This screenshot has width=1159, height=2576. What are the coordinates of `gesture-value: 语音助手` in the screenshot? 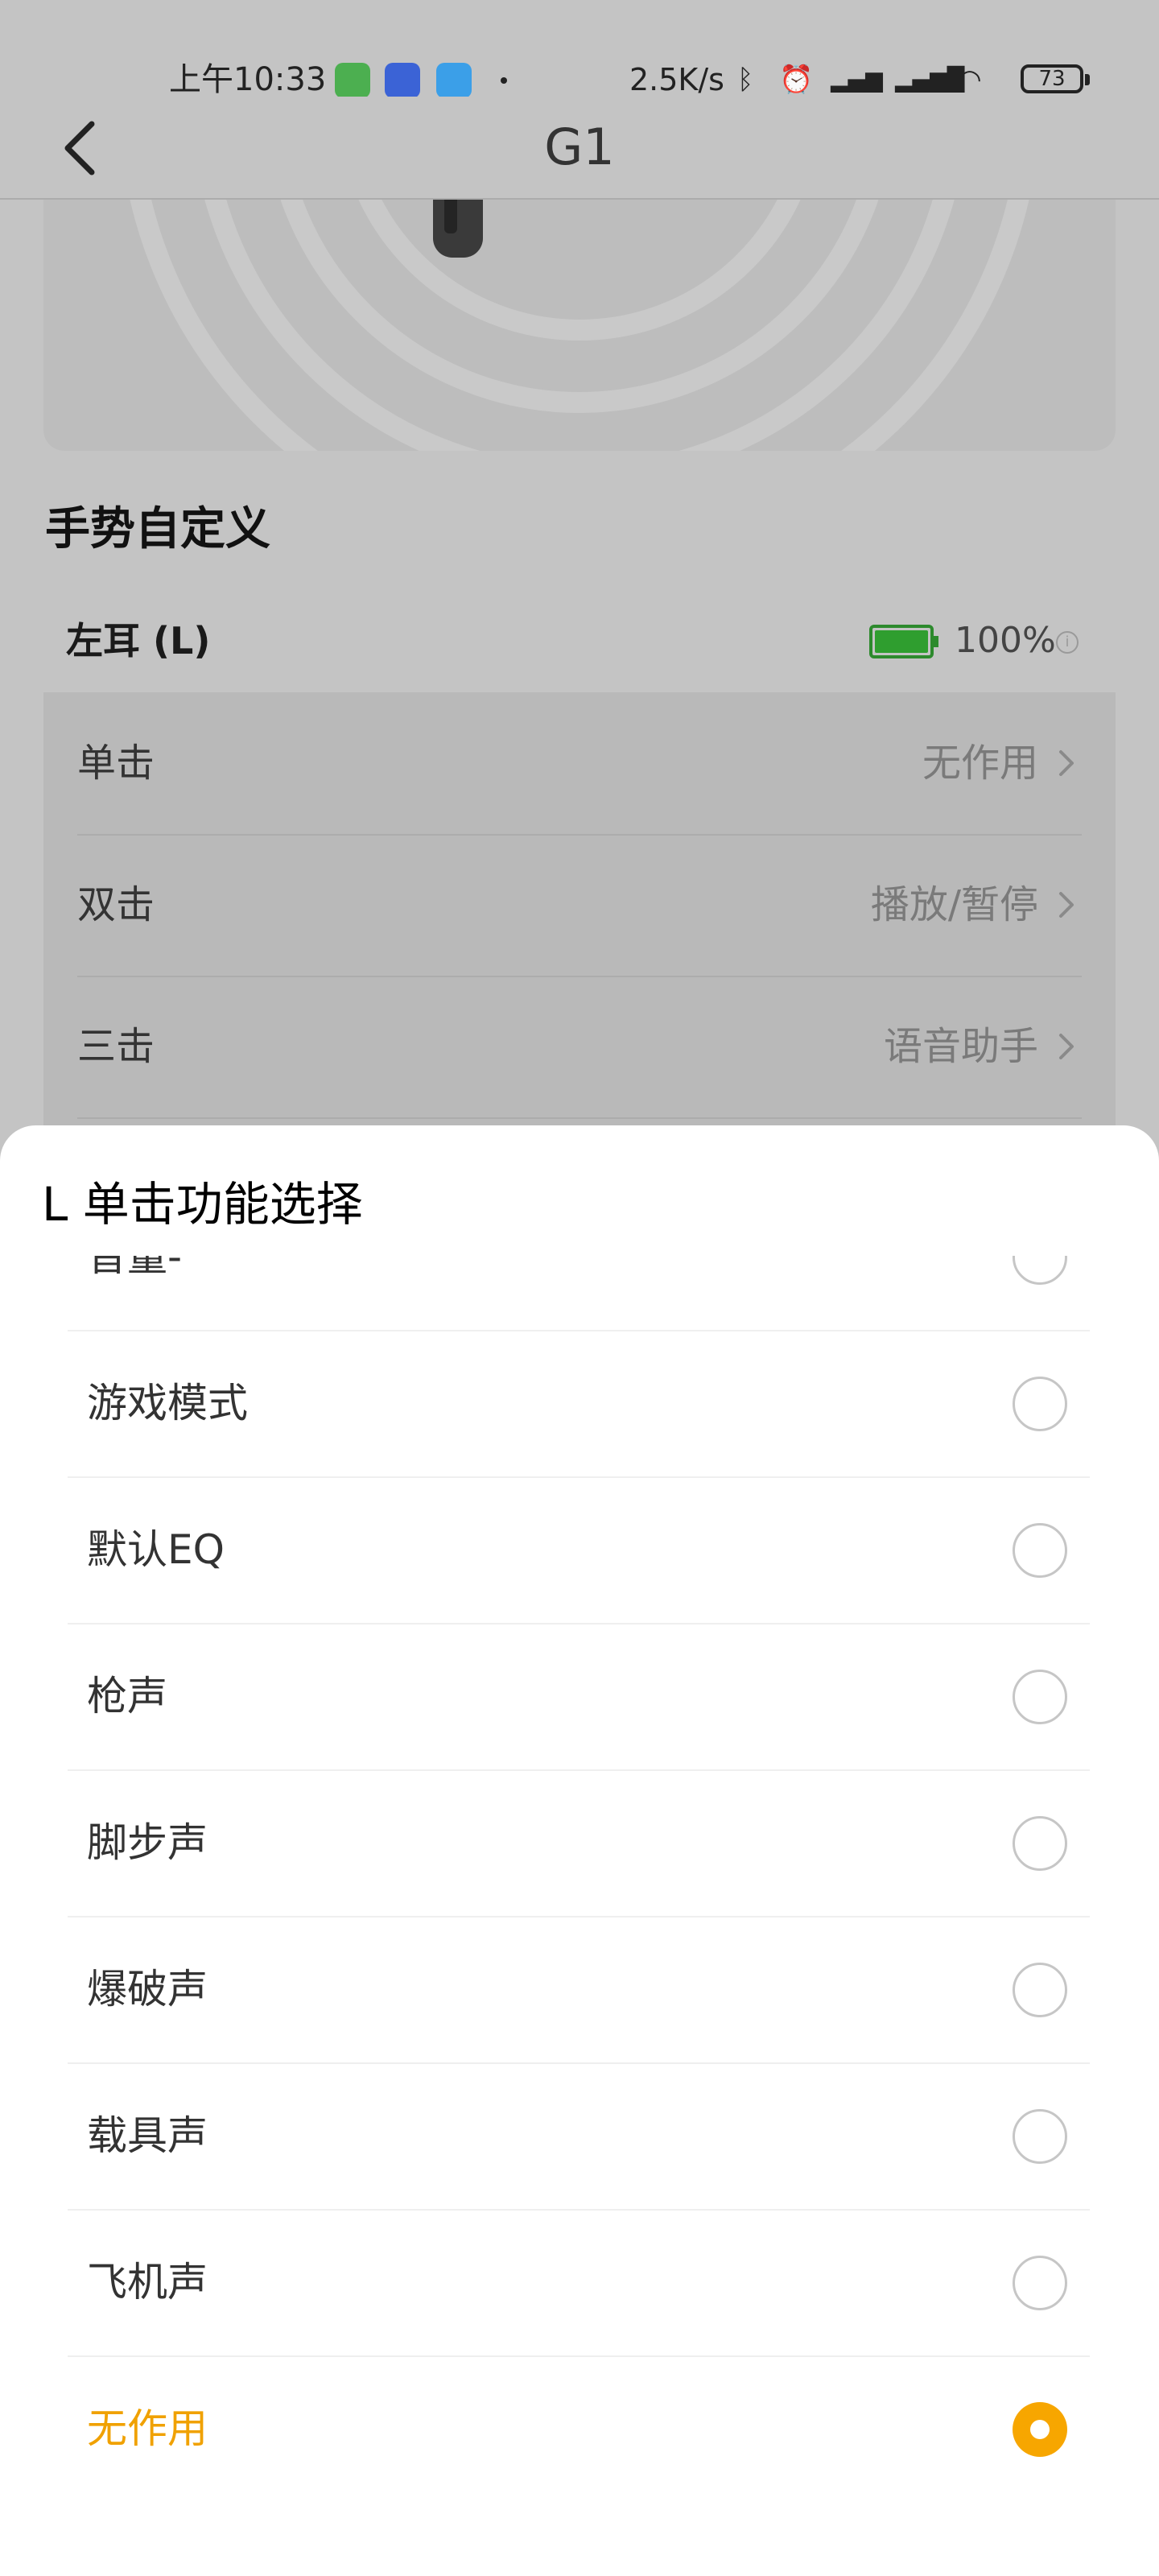 It's located at (961, 1046).